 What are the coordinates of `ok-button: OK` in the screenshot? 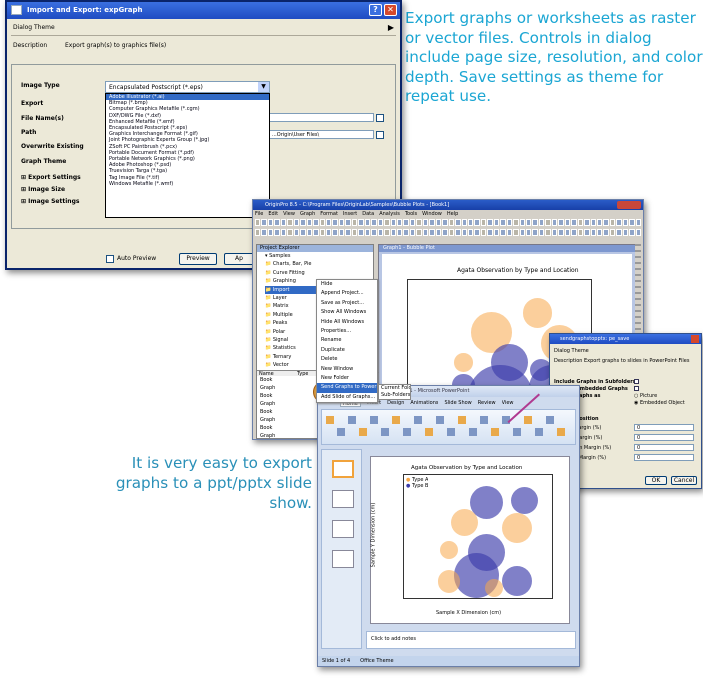 It's located at (656, 480).